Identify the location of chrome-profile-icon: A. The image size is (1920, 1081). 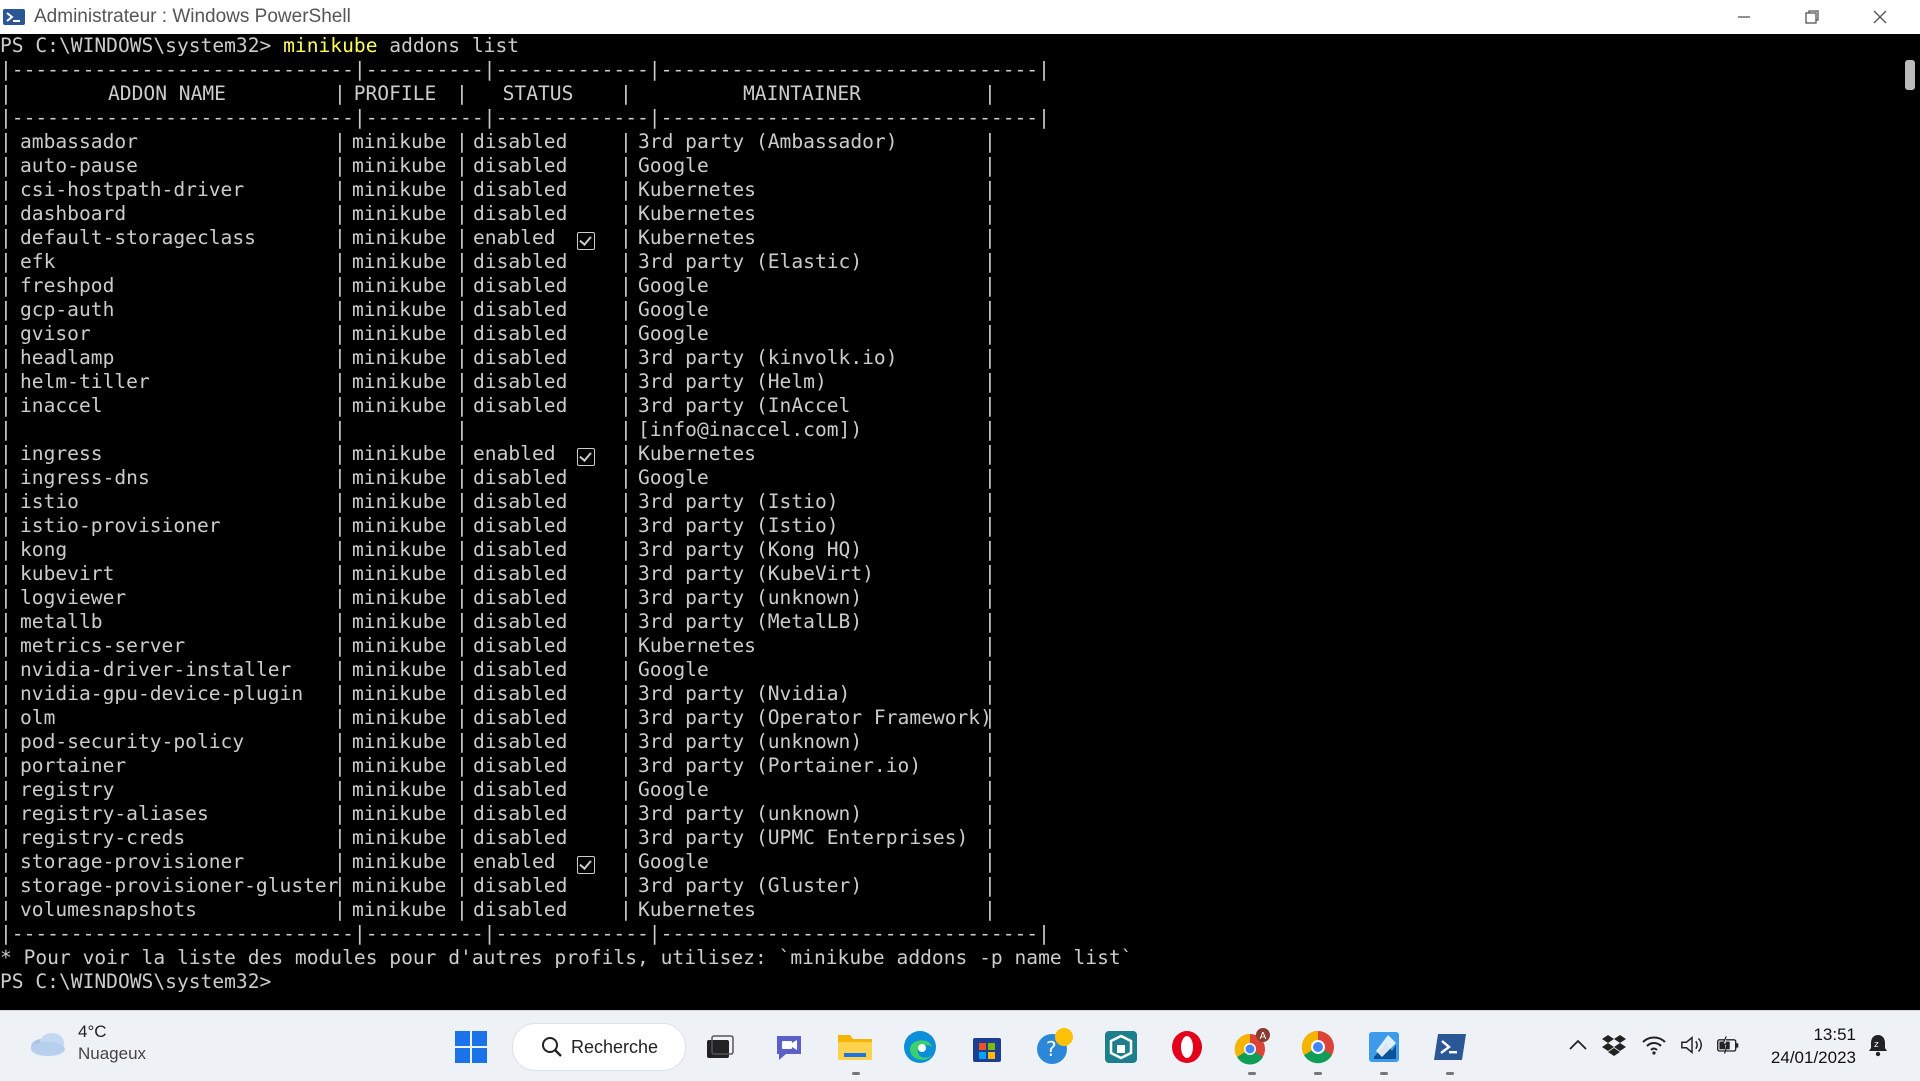
(1252, 1046).